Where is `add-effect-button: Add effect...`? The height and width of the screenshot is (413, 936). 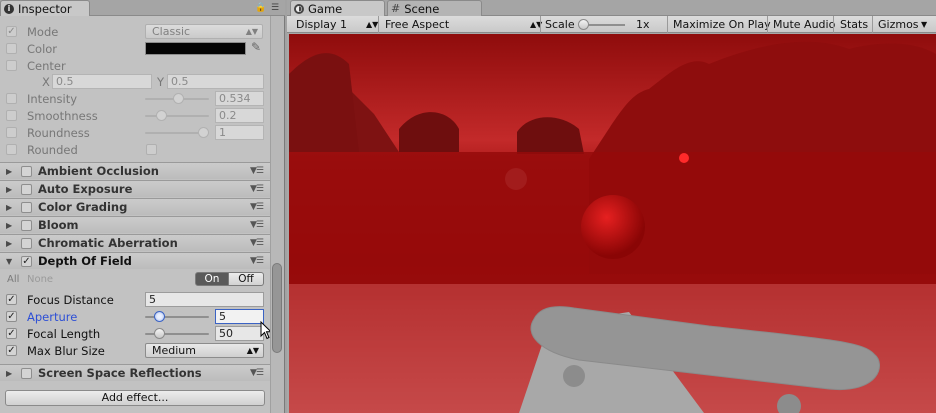 add-effect-button: Add effect... is located at coordinates (135, 398).